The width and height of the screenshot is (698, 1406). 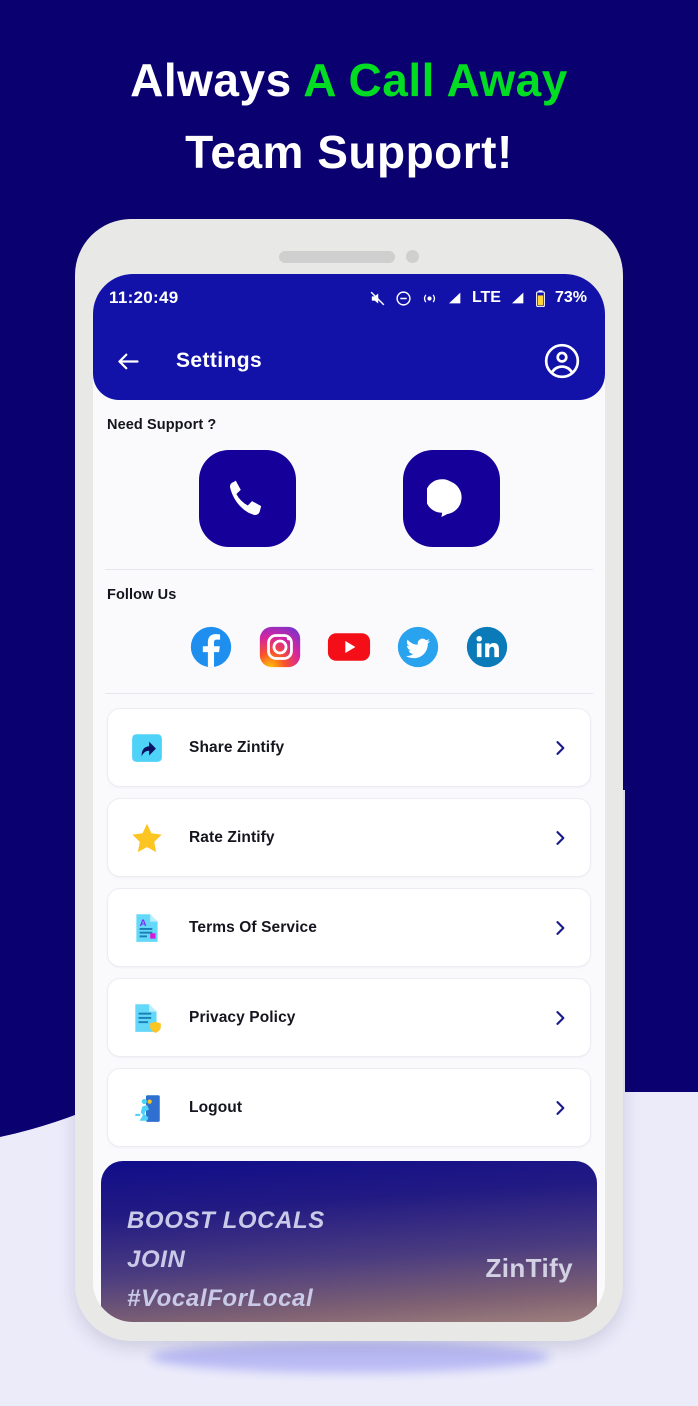 I want to click on headline-line-1: Always A Call Away, so click(x=349, y=80).